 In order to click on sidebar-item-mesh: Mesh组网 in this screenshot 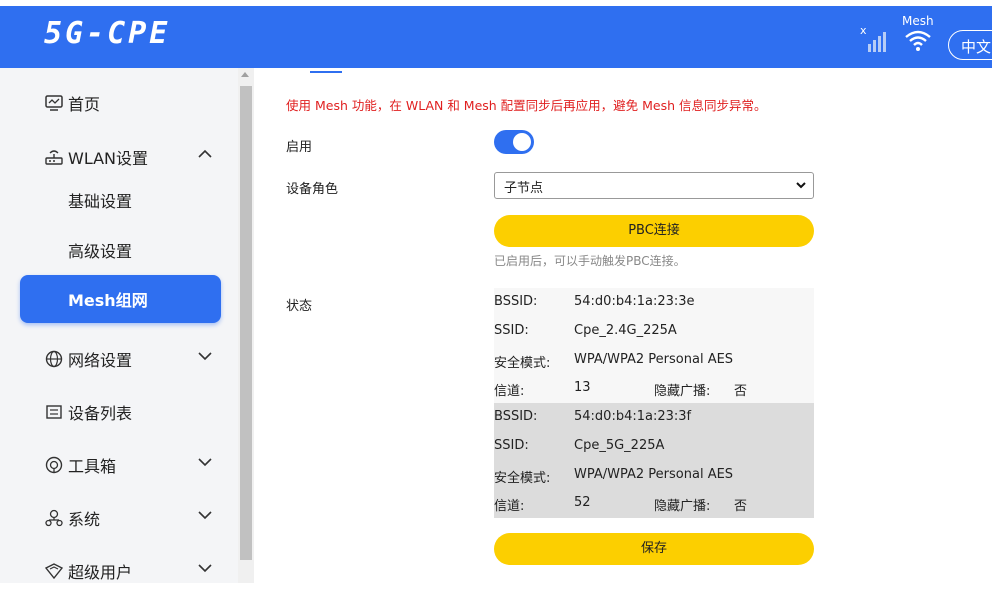, I will do `click(120, 299)`.